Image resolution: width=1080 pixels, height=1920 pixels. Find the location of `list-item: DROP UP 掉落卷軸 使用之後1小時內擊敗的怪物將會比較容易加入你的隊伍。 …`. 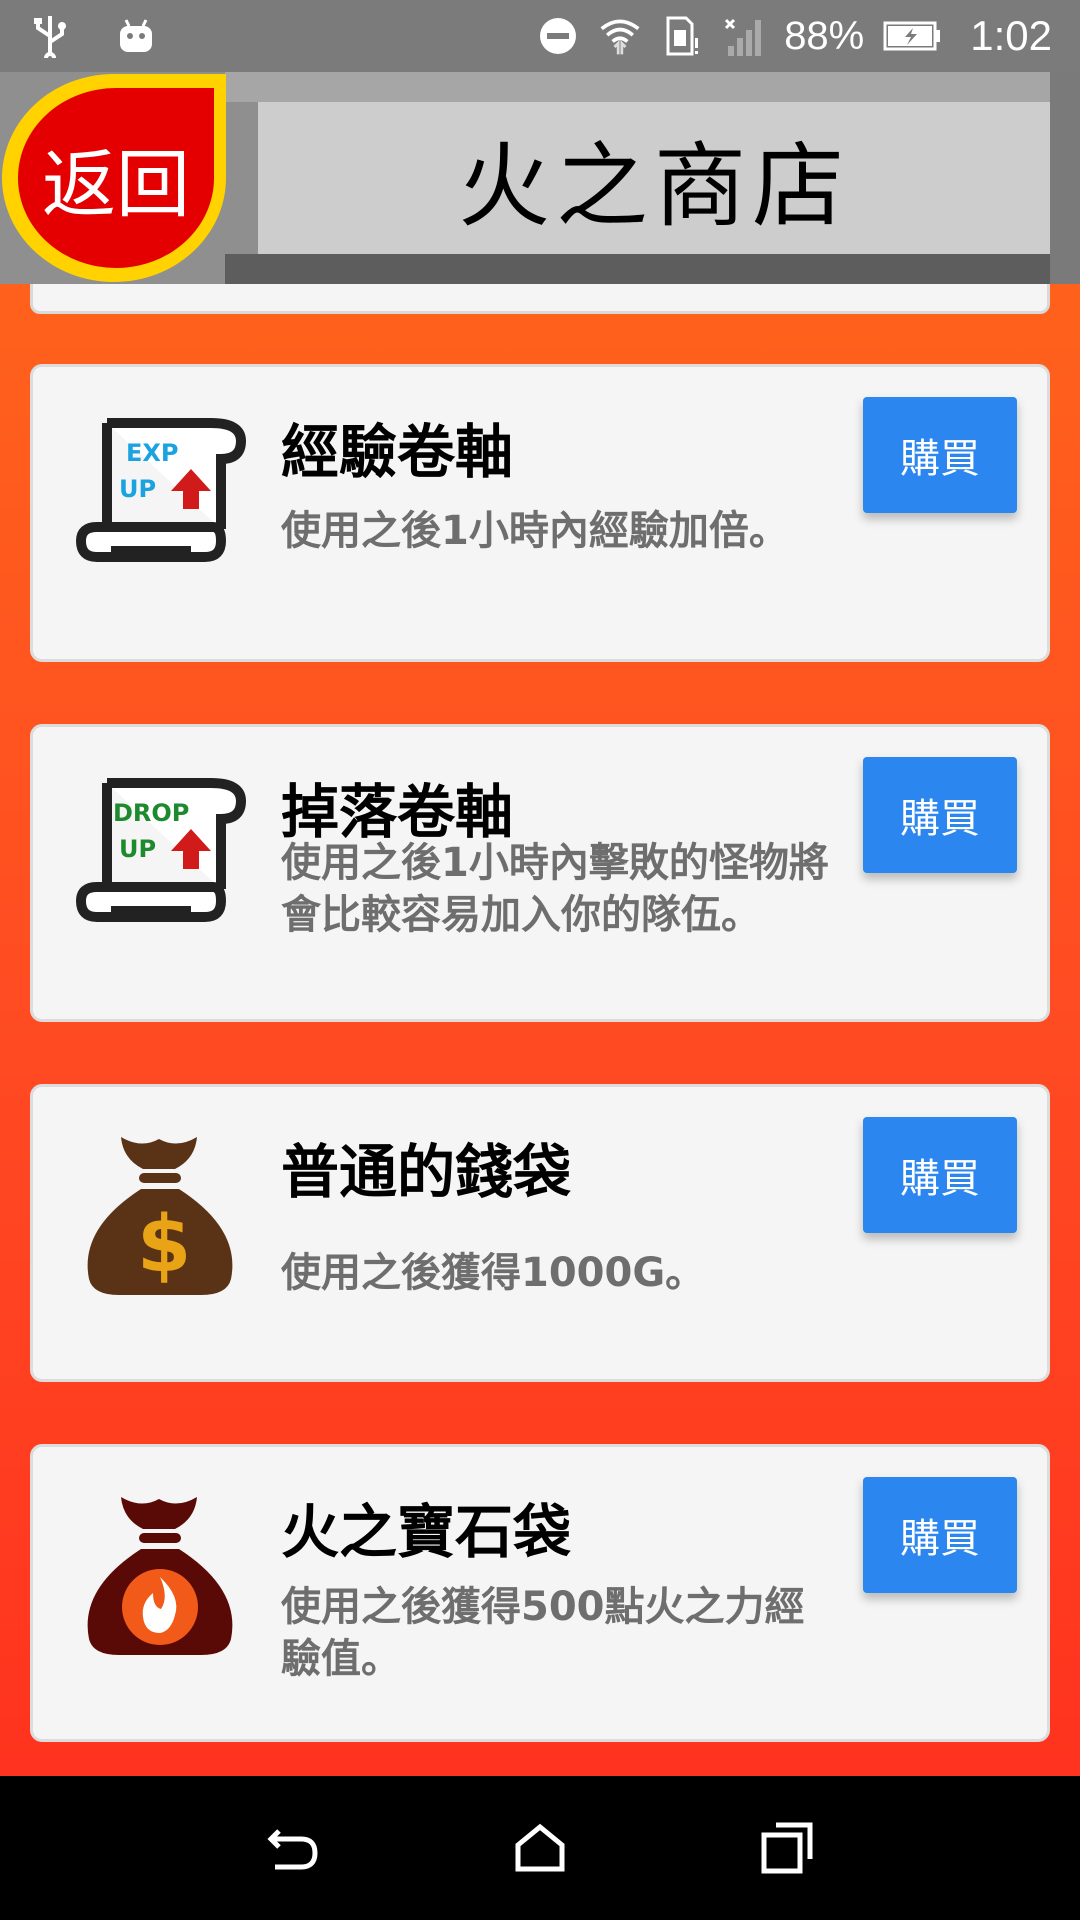

list-item: DROP UP 掉落卷軸 使用之後1小時內擊敗的怪物將會比較容易加入你的隊伍。 … is located at coordinates (540, 873).